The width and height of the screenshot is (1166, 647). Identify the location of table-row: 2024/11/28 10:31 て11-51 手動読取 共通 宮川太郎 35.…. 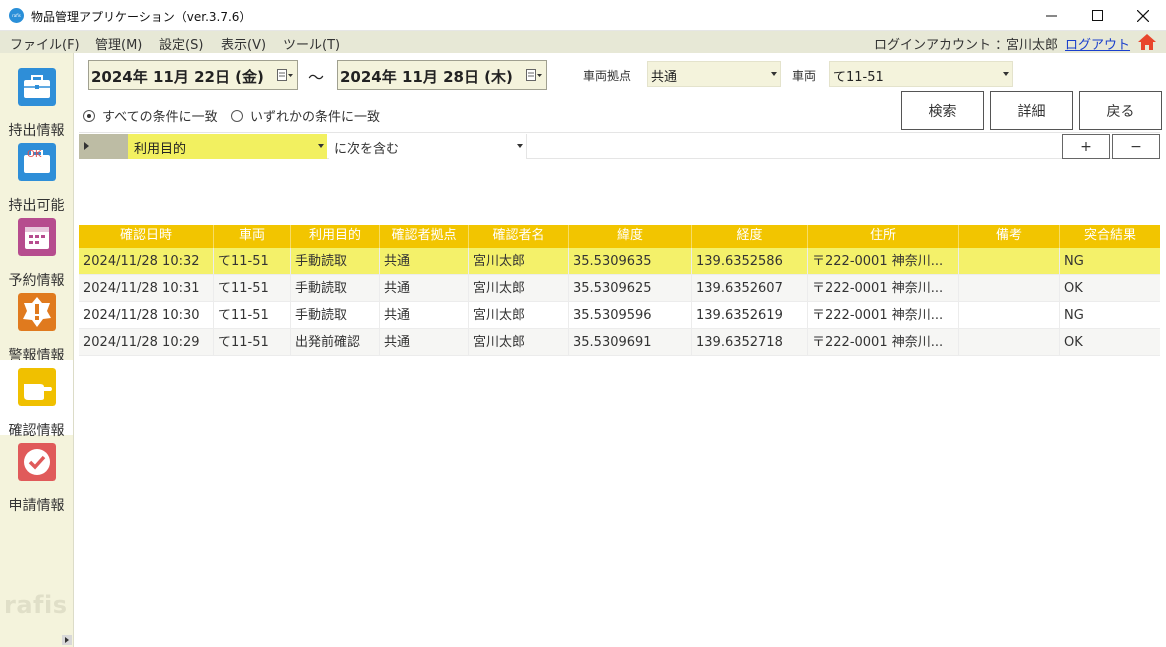
(619, 288).